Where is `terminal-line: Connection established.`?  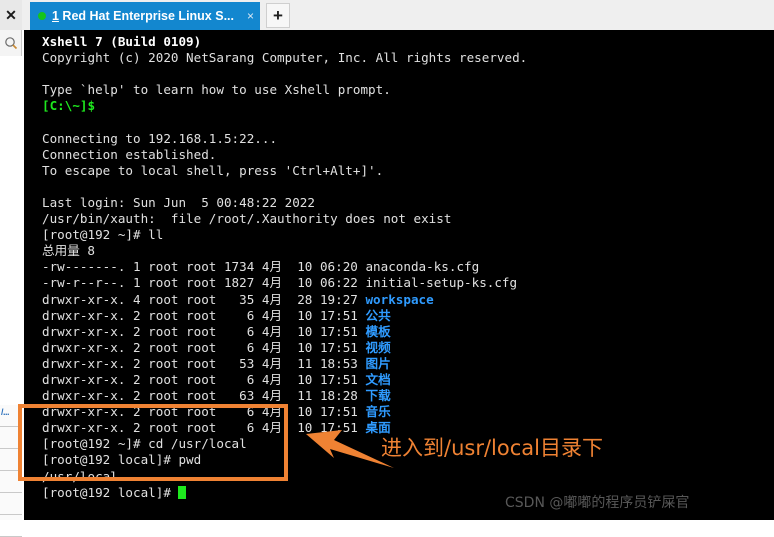
terminal-line: Connection established. is located at coordinates (408, 155).